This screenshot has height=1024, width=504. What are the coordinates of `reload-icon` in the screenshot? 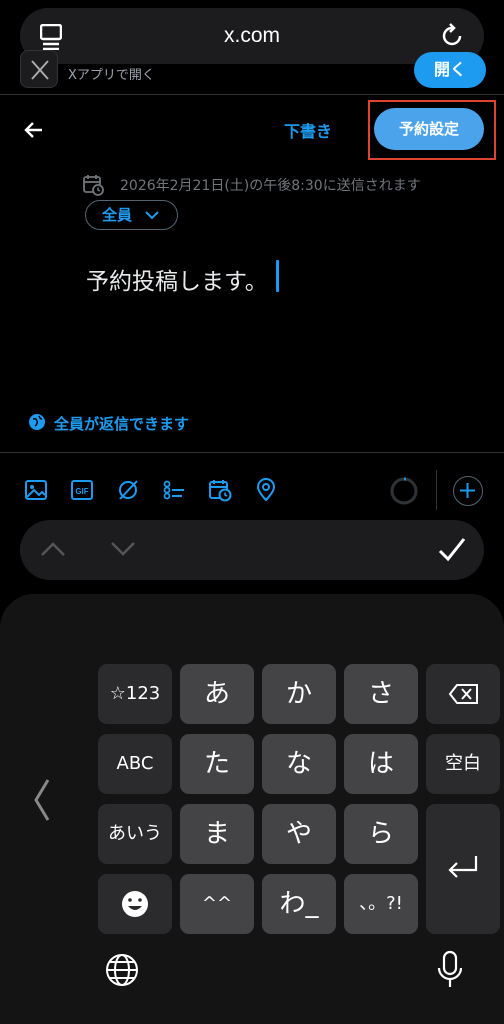 It's located at (452, 36).